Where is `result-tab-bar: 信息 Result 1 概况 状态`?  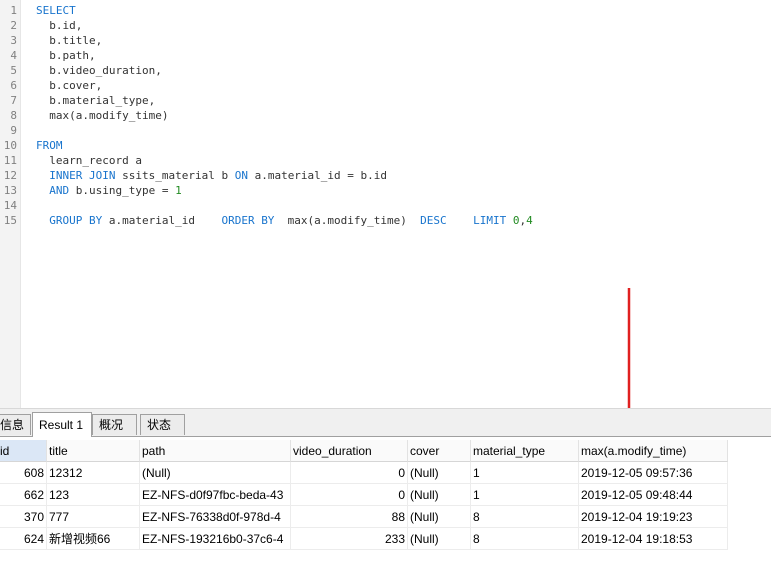 result-tab-bar: 信息 Result 1 概况 状态 is located at coordinates (385, 422).